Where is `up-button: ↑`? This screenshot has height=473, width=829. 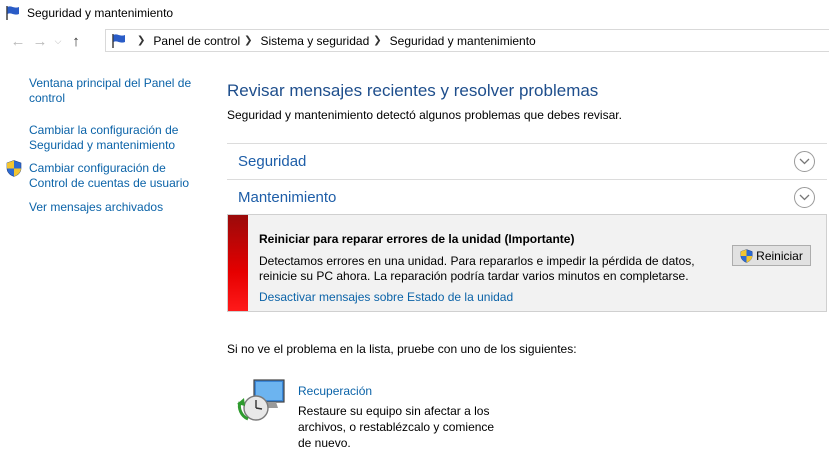
up-button: ↑ is located at coordinates (76, 41).